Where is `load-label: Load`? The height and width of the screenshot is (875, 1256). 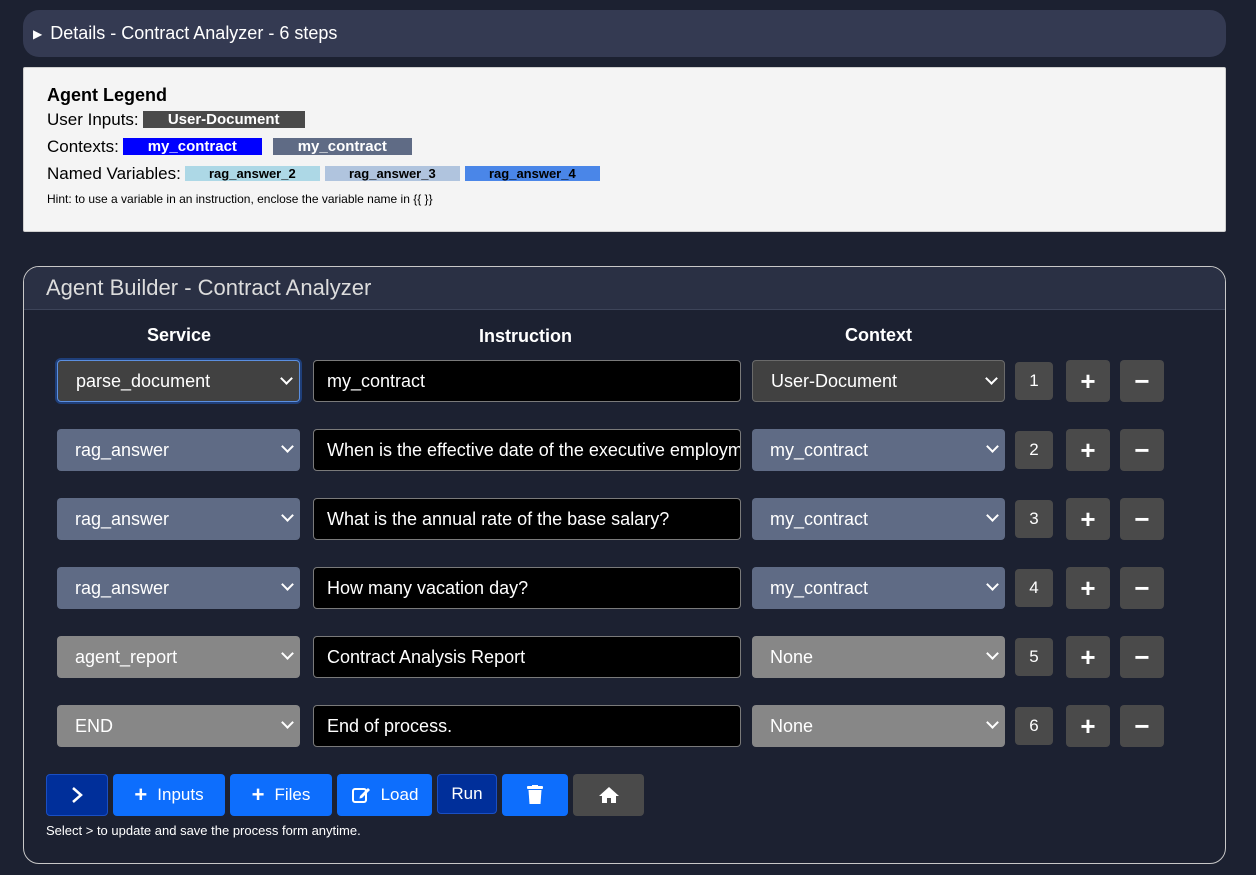
load-label: Load is located at coordinates (399, 794).